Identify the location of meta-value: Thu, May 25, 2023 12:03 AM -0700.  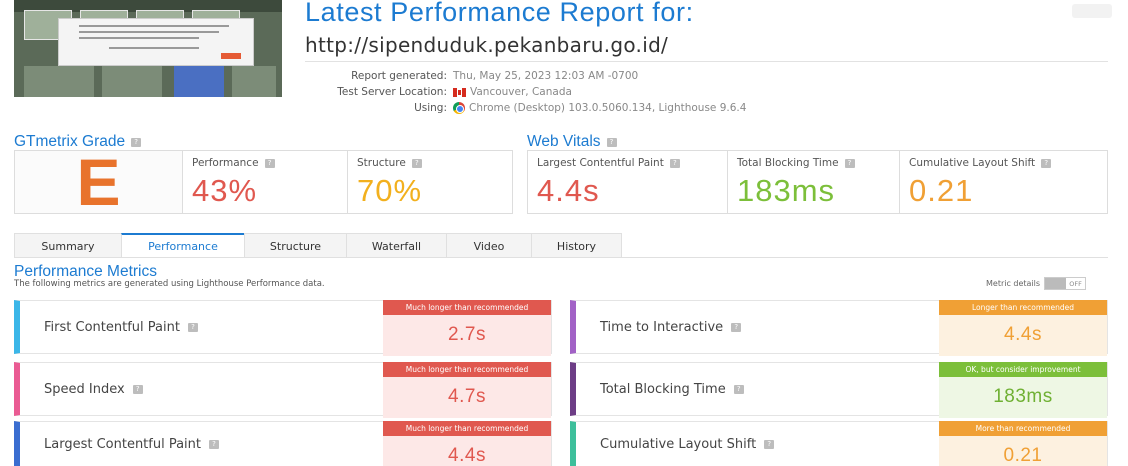
(546, 76).